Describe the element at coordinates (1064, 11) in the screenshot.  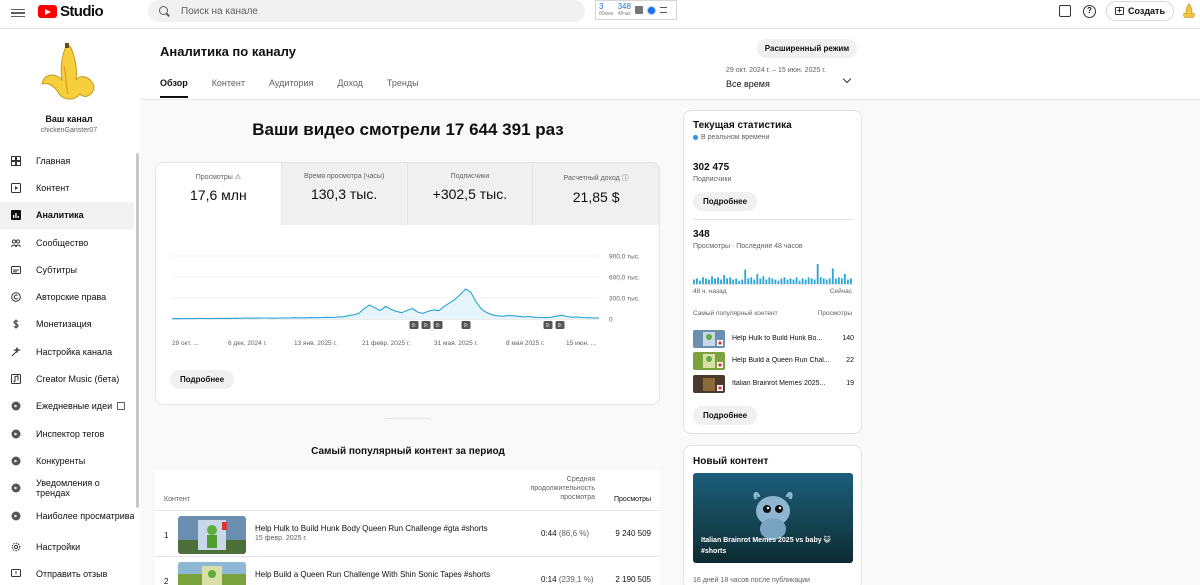
I see `feedback-icon` at that location.